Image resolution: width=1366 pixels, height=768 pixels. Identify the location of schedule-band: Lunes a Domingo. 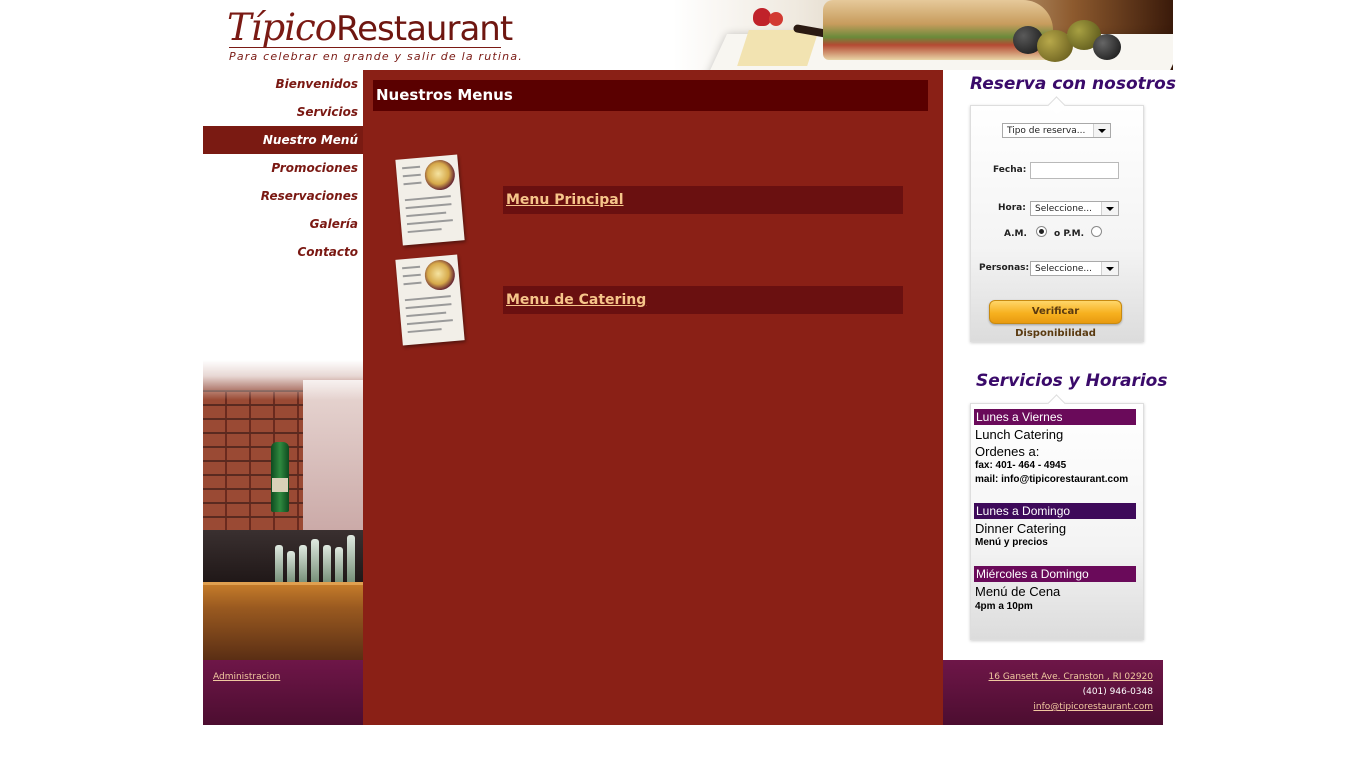
(1055, 511).